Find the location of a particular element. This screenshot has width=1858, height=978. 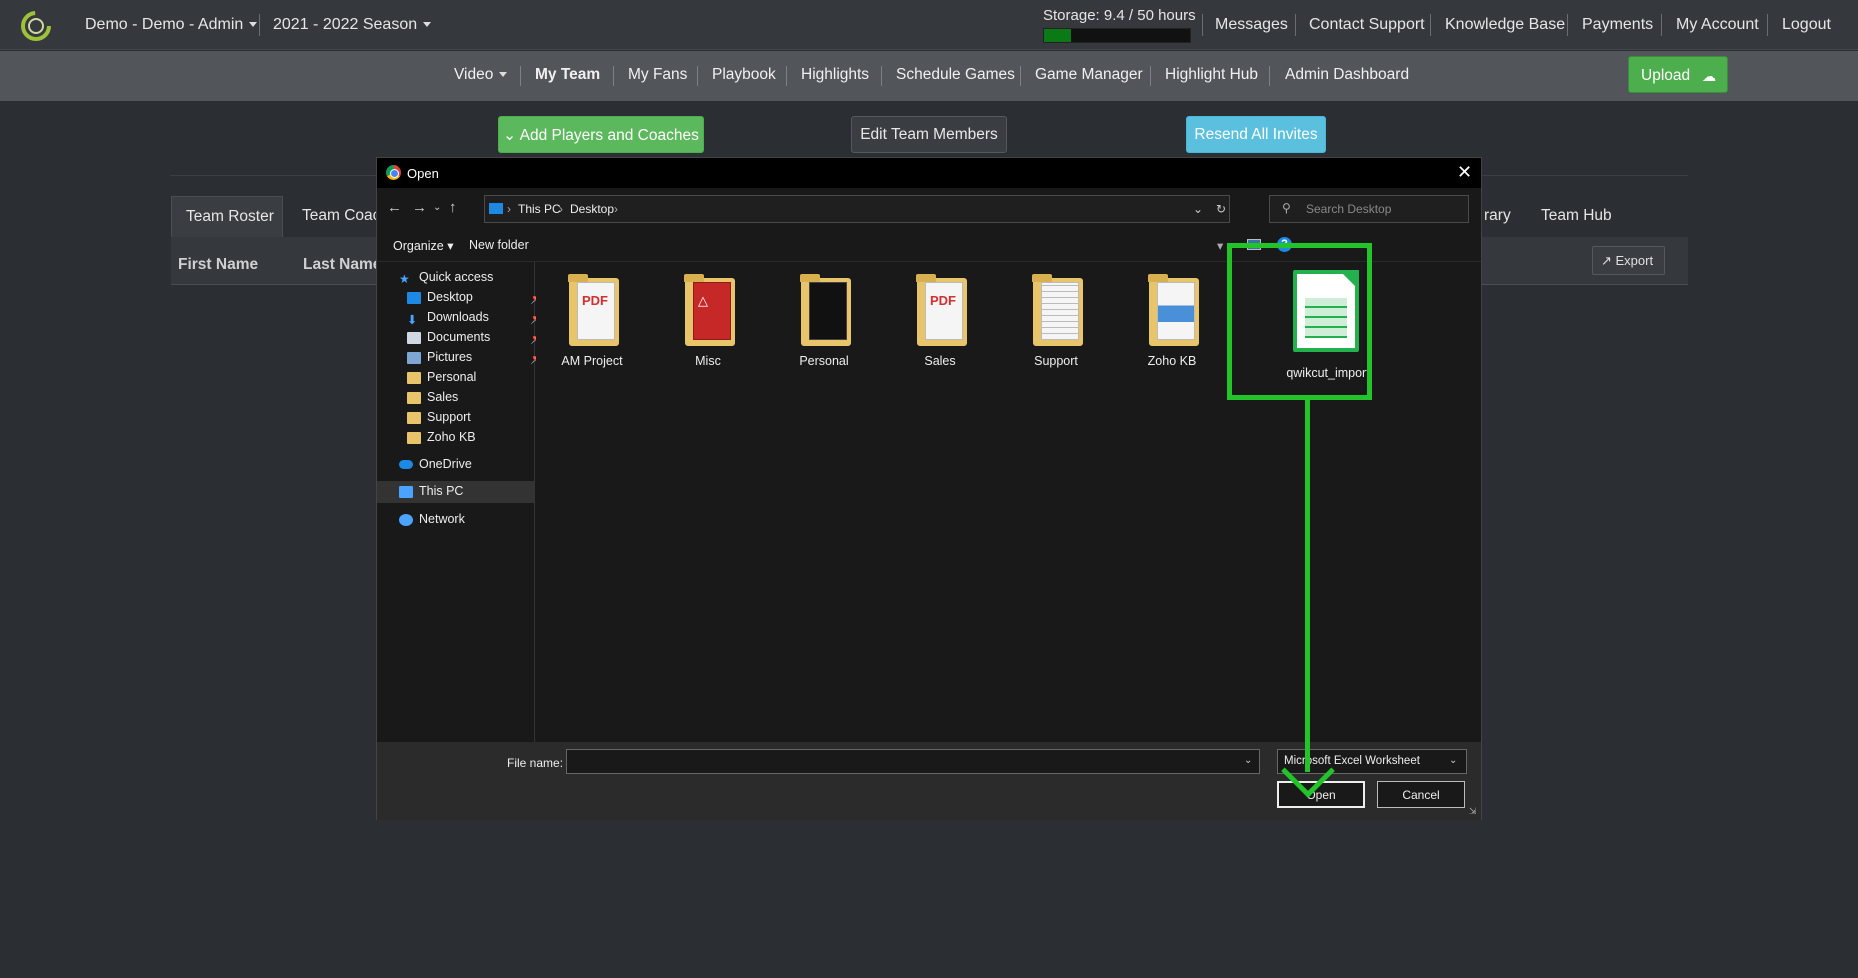

breadcrumb-this-pc: This PC is located at coordinates (539, 209).